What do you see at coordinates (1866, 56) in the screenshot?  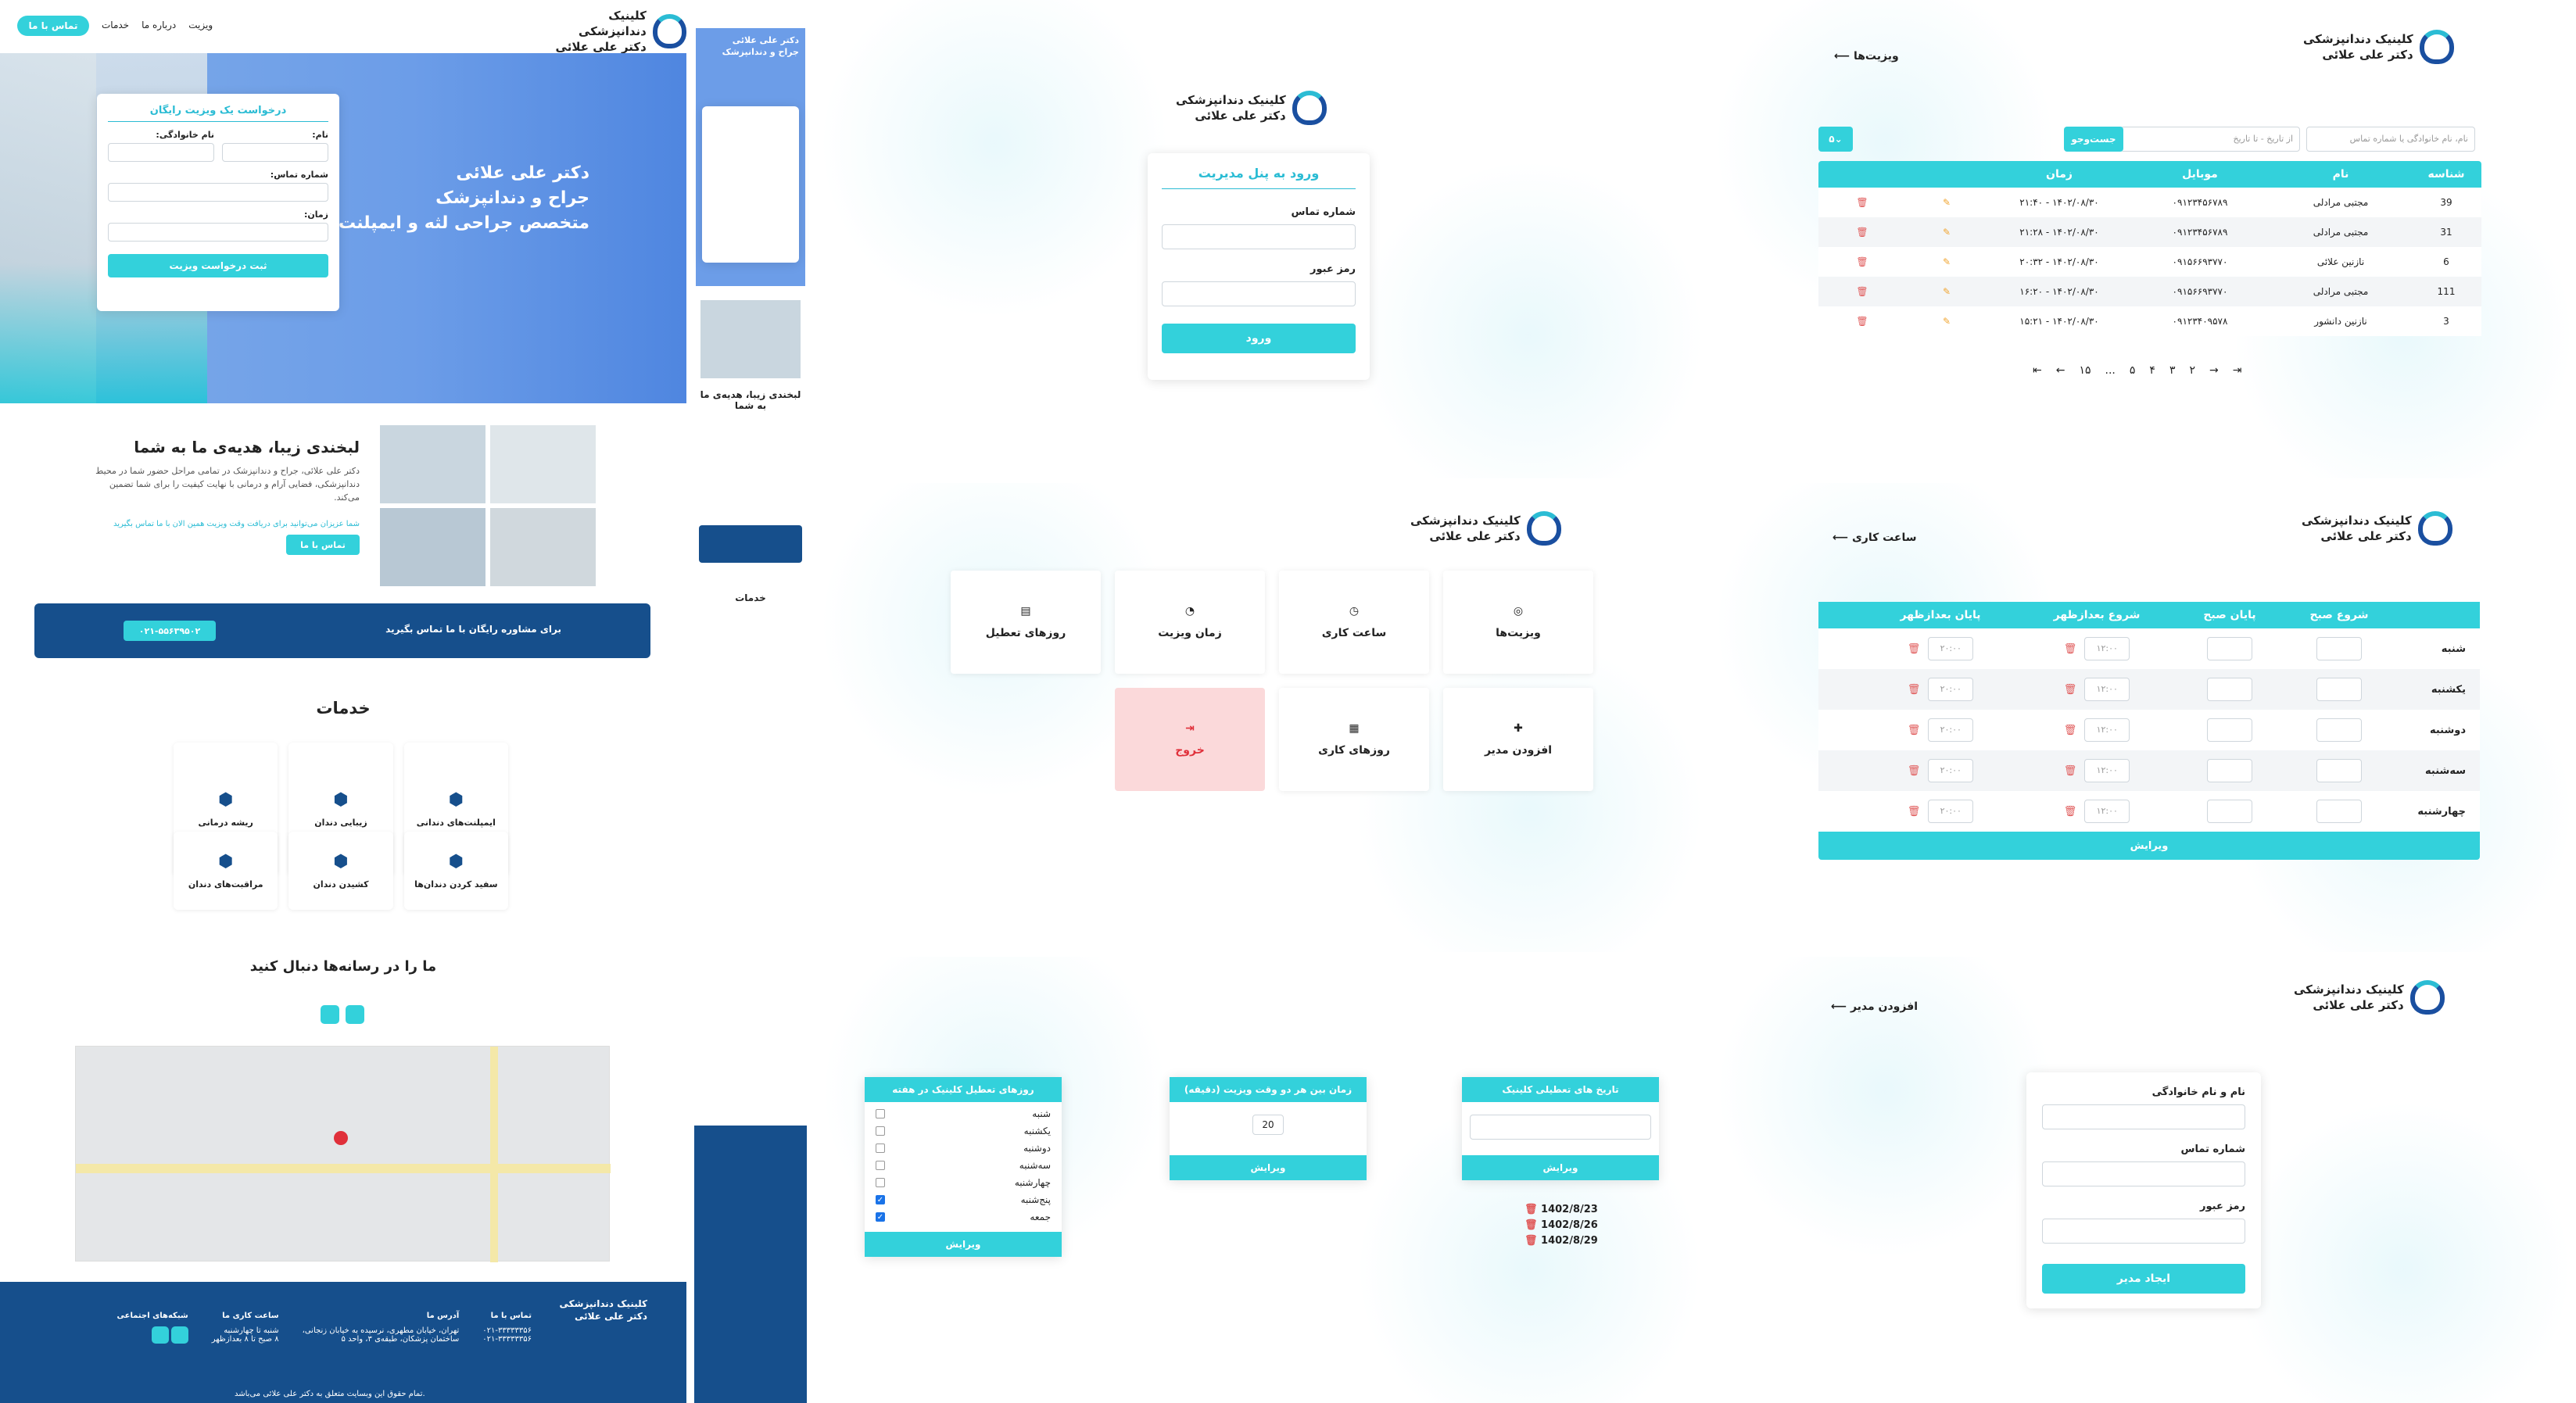 I see `back-link: ویزیت‌ها ⟵` at bounding box center [1866, 56].